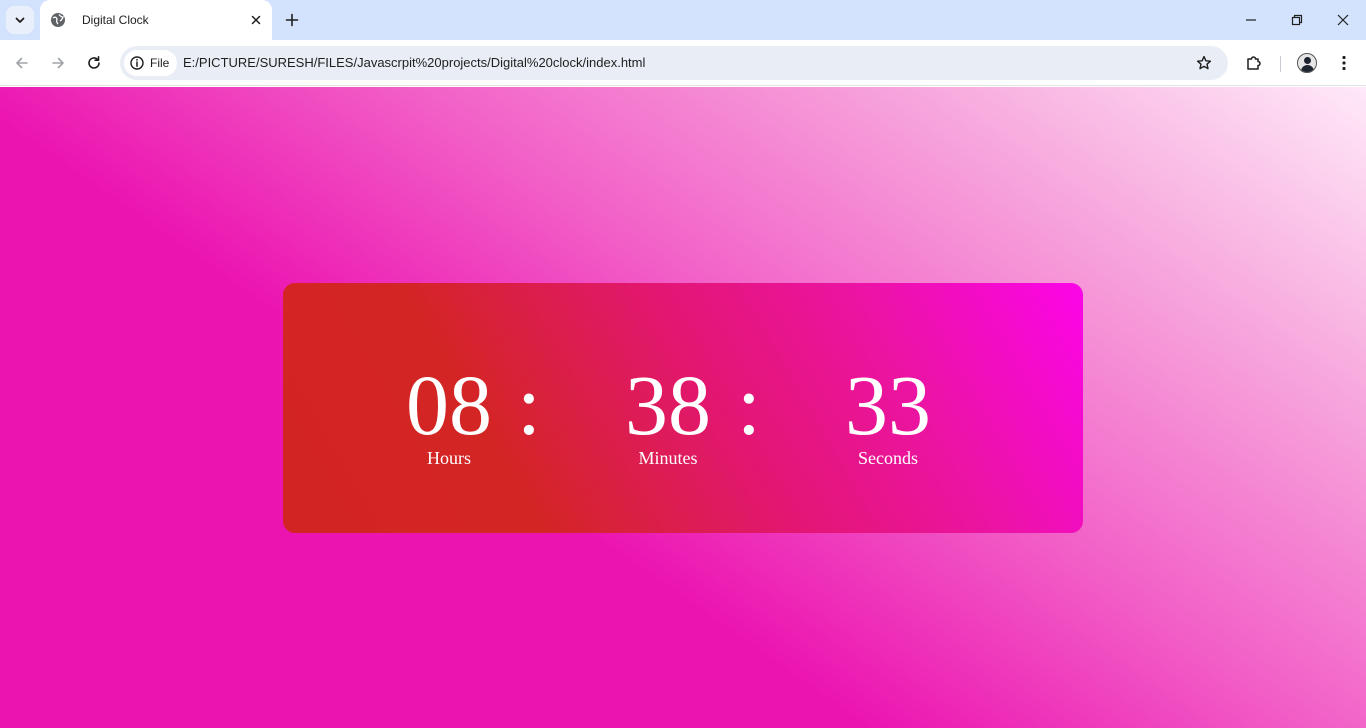 The width and height of the screenshot is (1366, 728). Describe the element at coordinates (160, 63) in the screenshot. I see `site-info-label: File` at that location.